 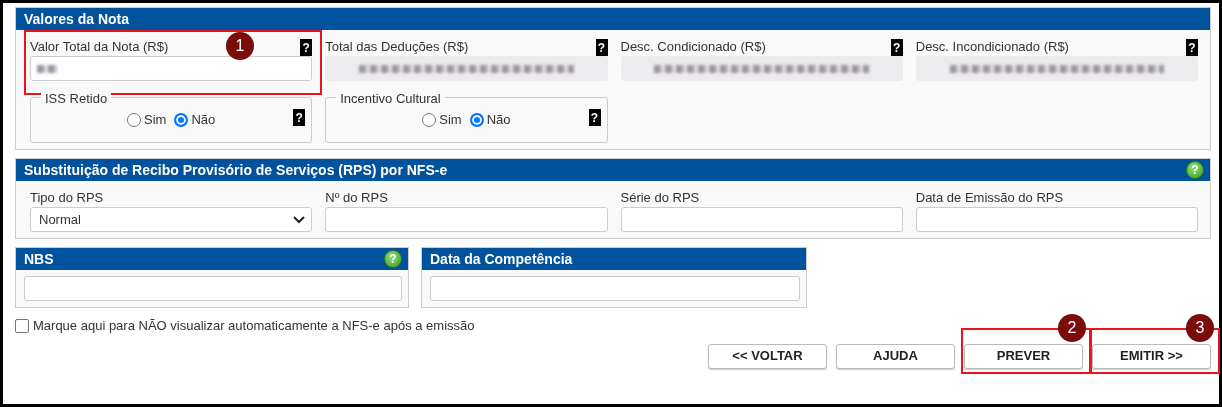 What do you see at coordinates (895, 356) in the screenshot?
I see `form-button: AJUDA` at bounding box center [895, 356].